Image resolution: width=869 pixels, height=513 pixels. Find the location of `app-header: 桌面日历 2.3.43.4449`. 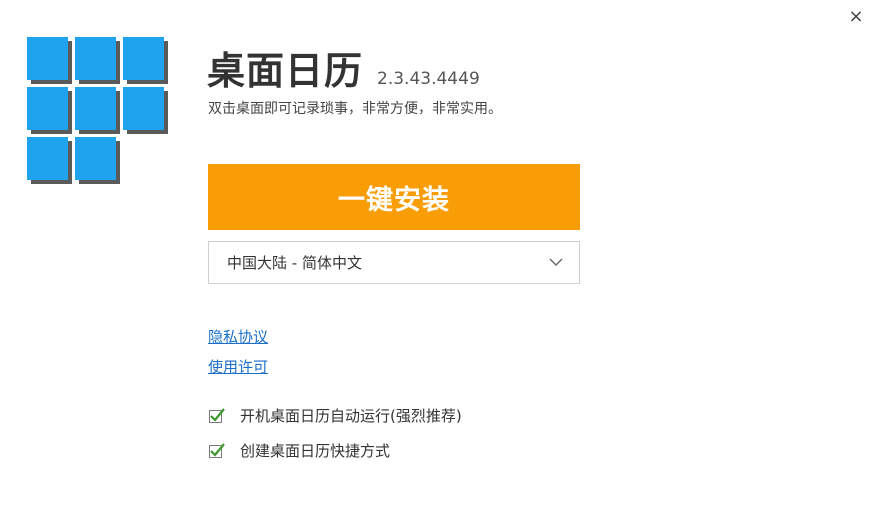

app-header: 桌面日历 2.3.43.4449 is located at coordinates (343, 66).